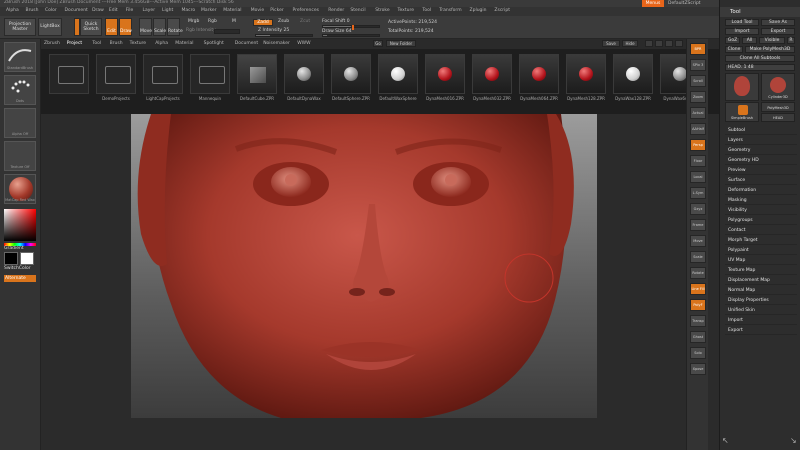 This screenshot has height=450, width=800. What do you see at coordinates (611, 43) in the screenshot?
I see `lightbox-save-button: Save` at bounding box center [611, 43].